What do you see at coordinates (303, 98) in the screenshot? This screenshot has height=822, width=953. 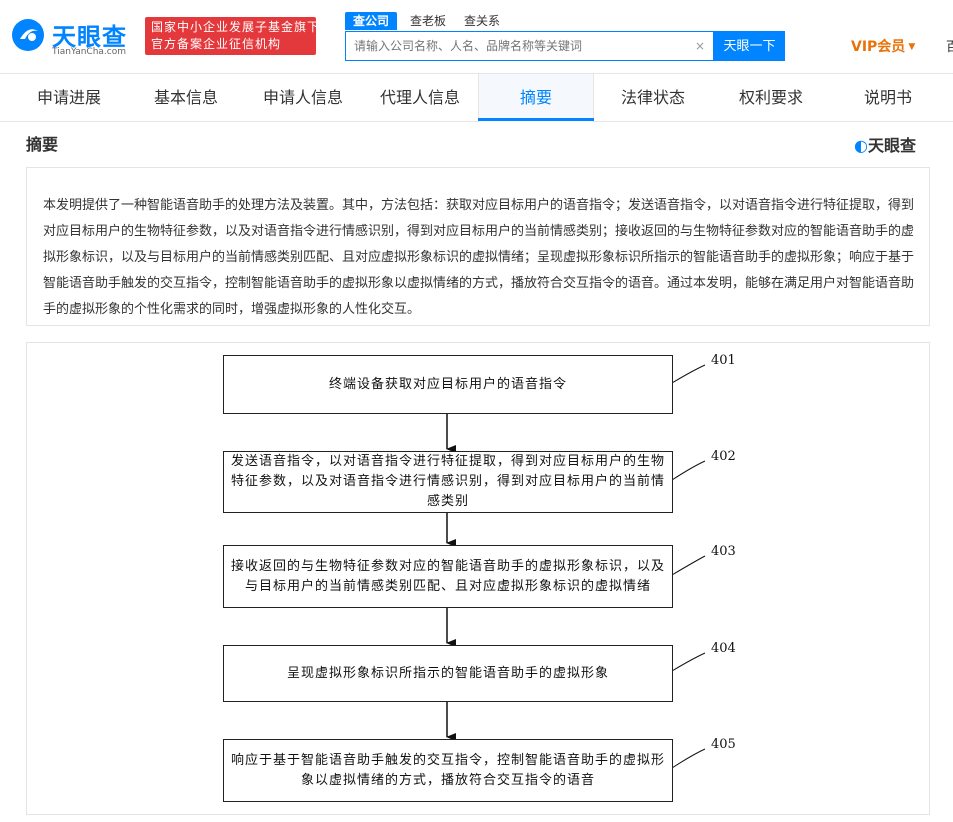 I see `tab-applicant-info: 申请人信息` at bounding box center [303, 98].